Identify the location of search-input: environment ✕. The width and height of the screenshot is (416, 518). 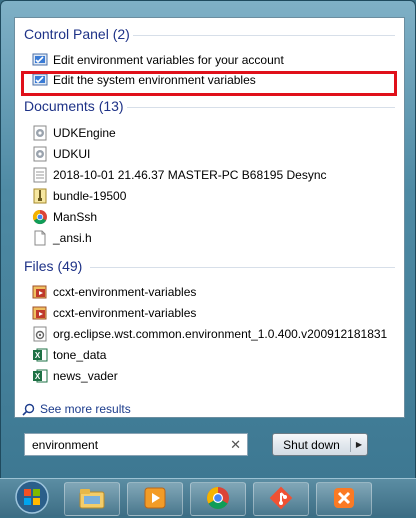
(136, 444).